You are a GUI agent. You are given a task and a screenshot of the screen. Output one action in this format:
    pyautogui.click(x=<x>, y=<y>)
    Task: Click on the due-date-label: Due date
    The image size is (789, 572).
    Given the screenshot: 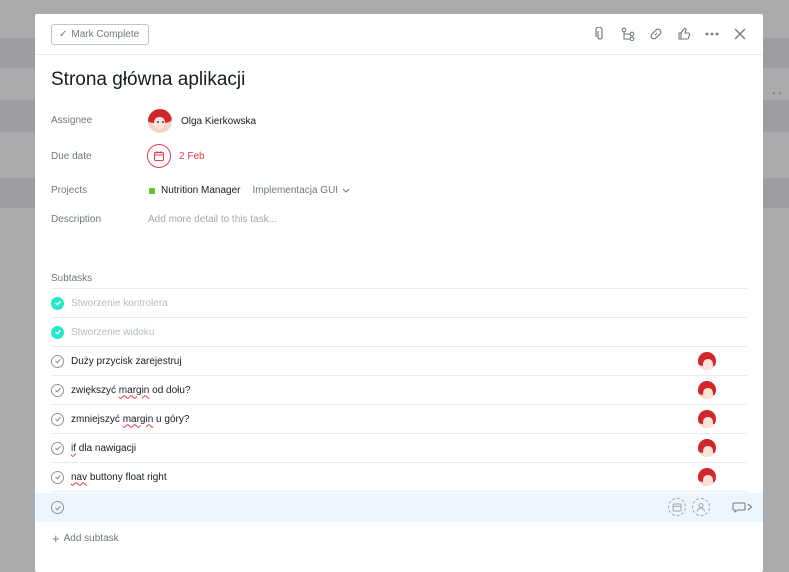 What is the action you would take?
    pyautogui.click(x=71, y=156)
    